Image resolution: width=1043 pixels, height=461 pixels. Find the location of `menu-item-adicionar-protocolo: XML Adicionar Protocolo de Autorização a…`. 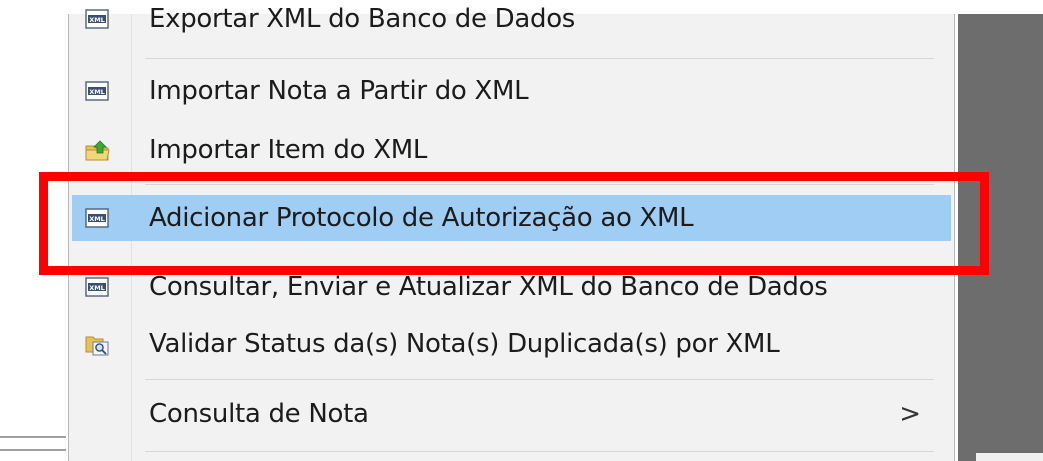

menu-item-adicionar-protocolo: XML Adicionar Protocolo de Autorização a… is located at coordinates (511, 218).